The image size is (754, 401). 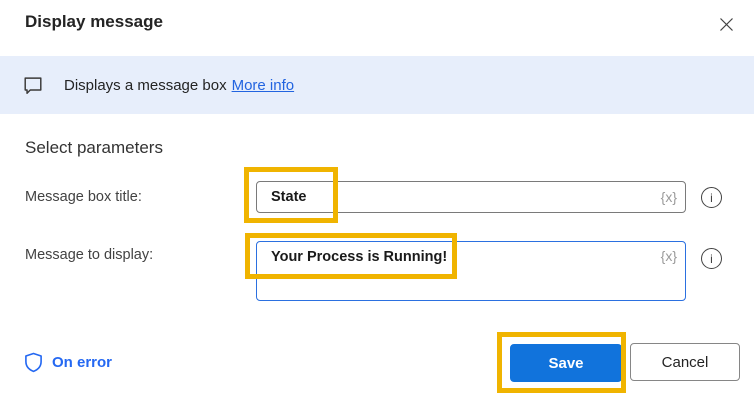 I want to click on save-button: Save, so click(x=566, y=363).